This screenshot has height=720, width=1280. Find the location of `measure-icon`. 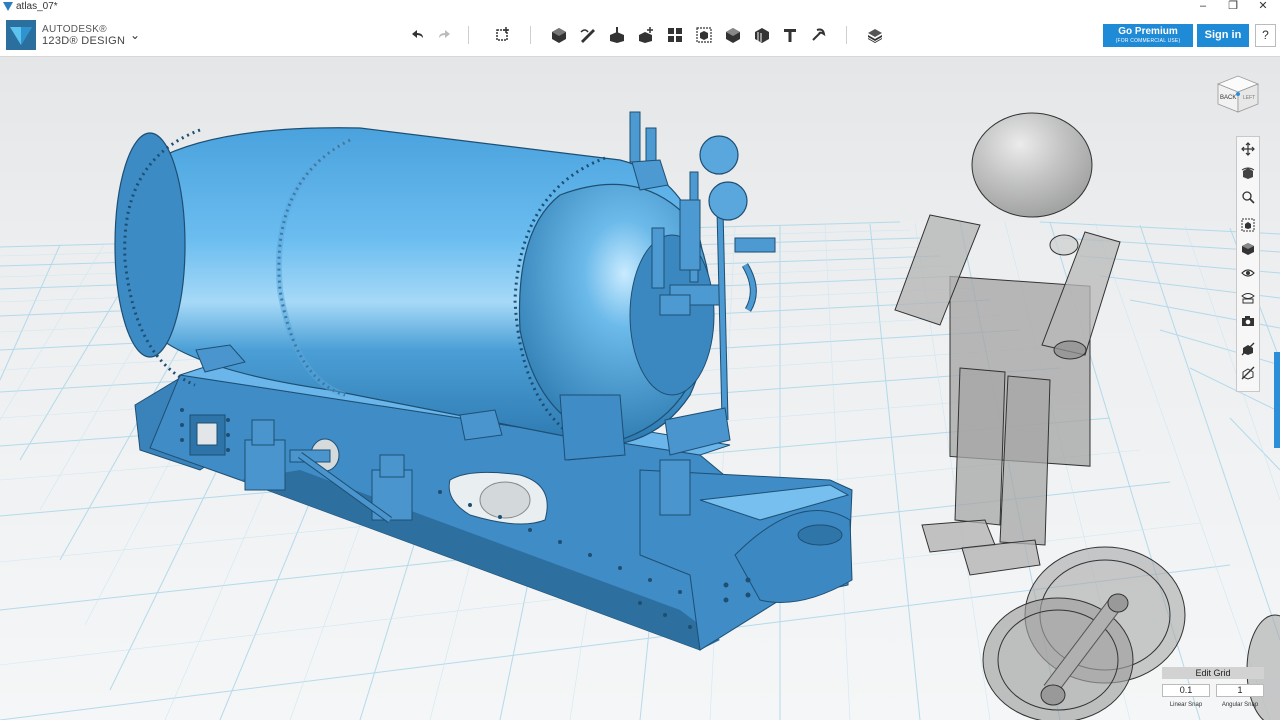

measure-icon is located at coordinates (762, 35).